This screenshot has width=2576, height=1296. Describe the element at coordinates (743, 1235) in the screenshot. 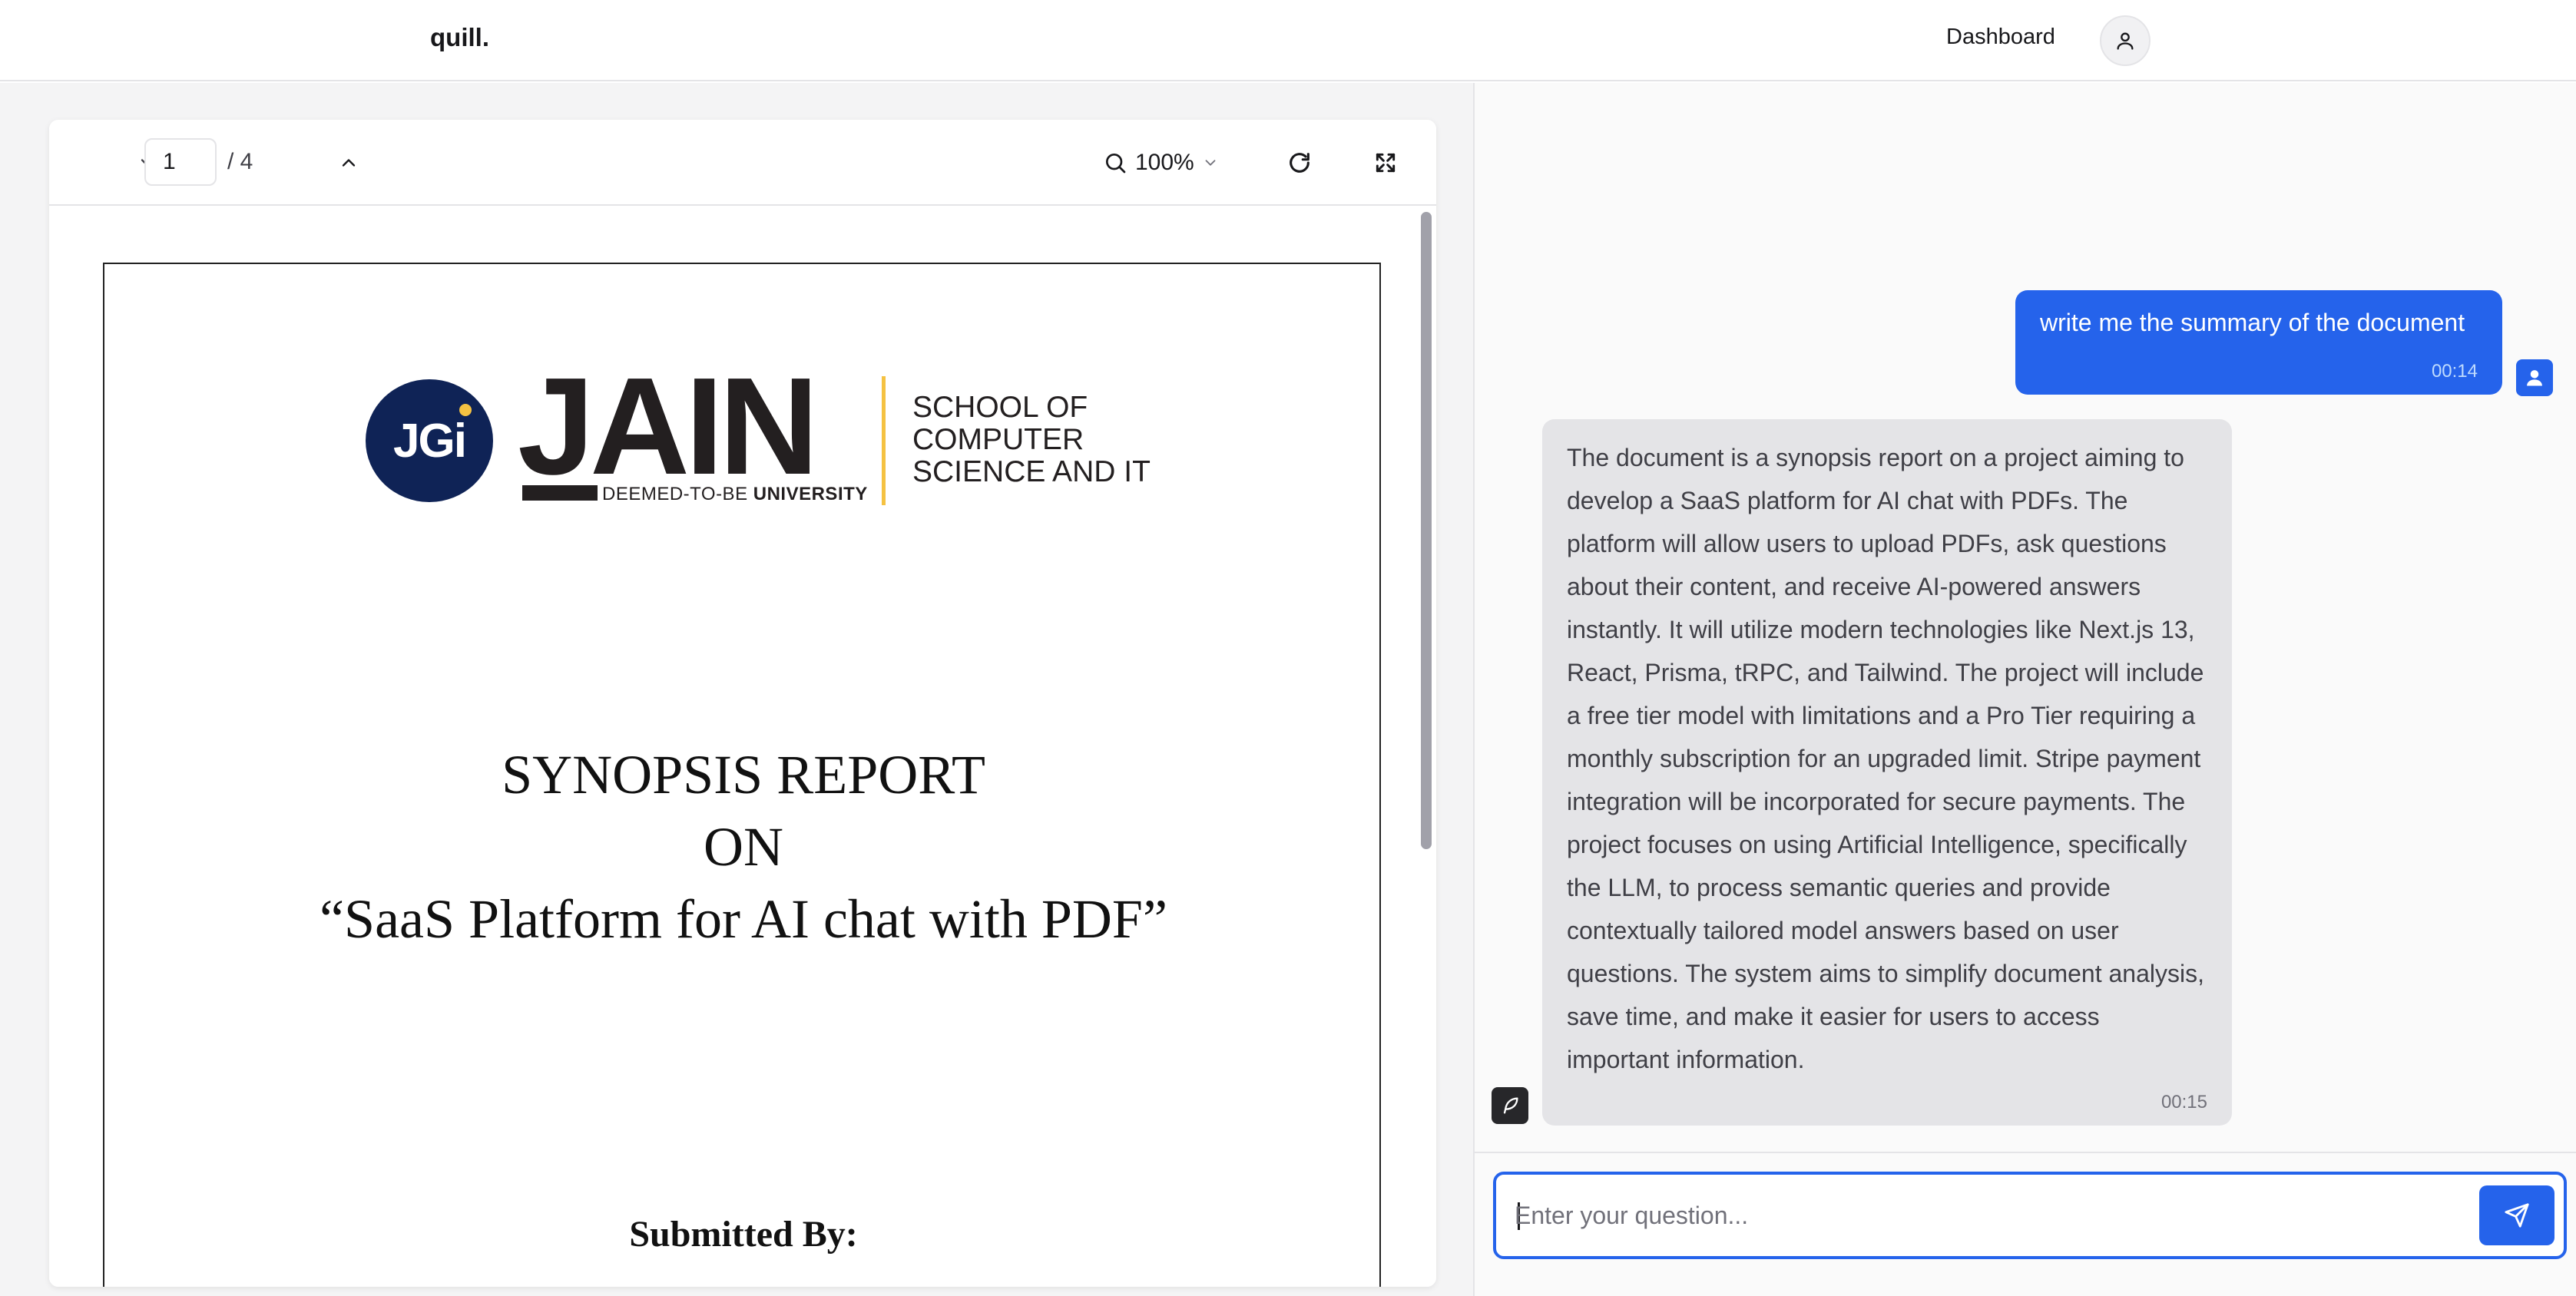

I see `submitted-by-heading: Submitted By:` at that location.